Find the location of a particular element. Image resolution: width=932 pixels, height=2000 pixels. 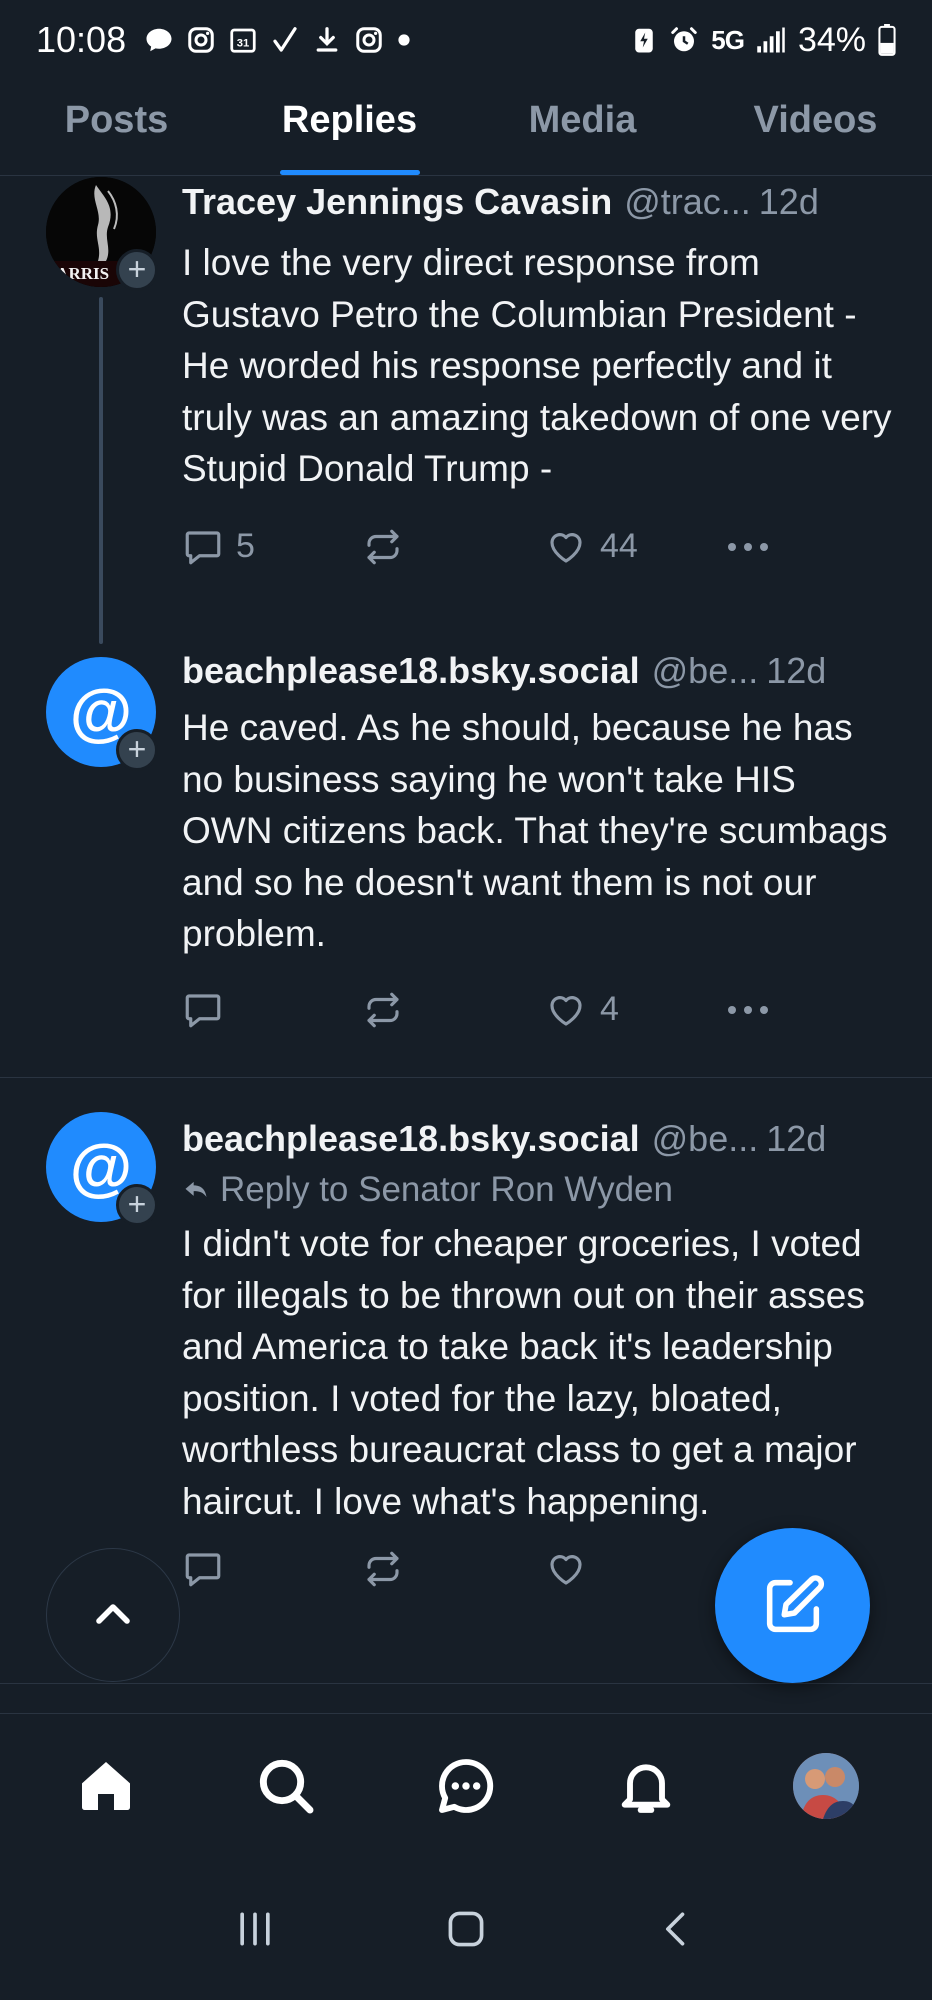

post-actions: 5 44 is located at coordinates (539, 547).